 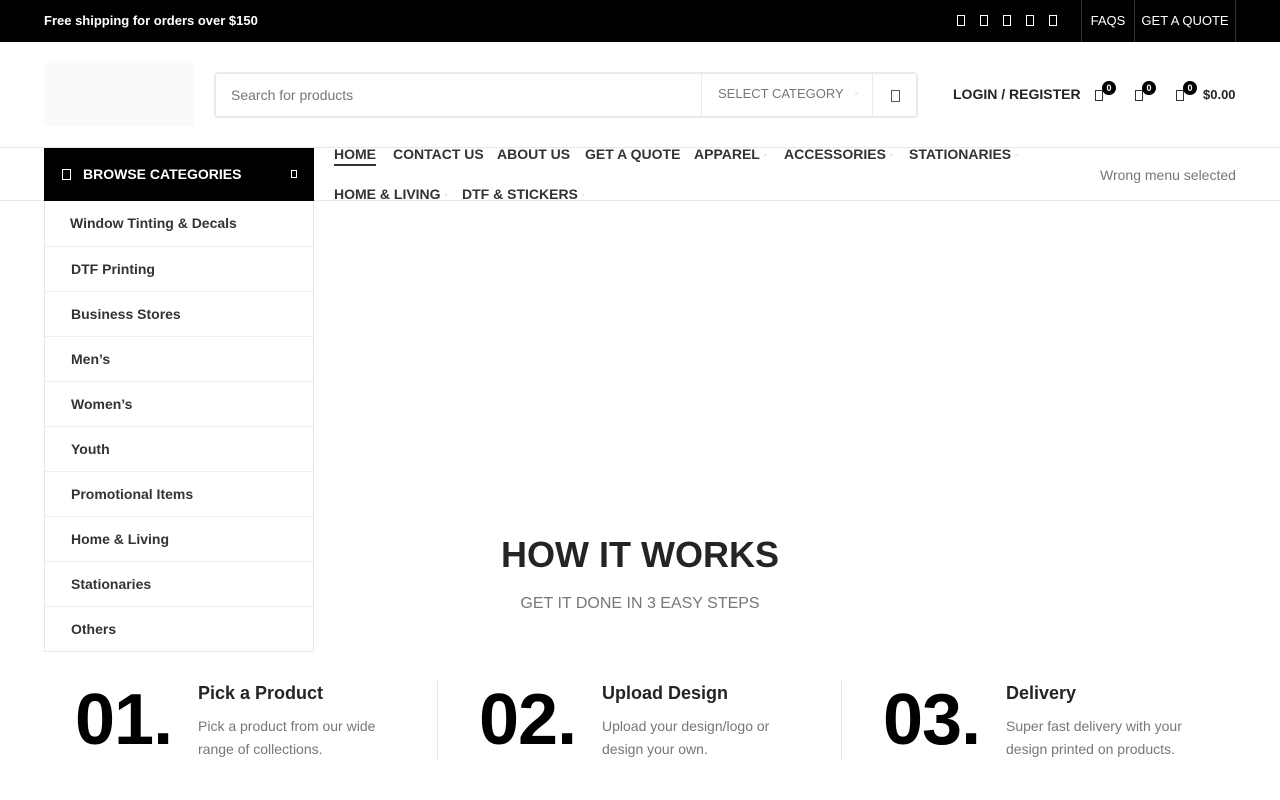 I want to click on search-bar: SELECT CATEGORY ▫, so click(x=566, y=95).